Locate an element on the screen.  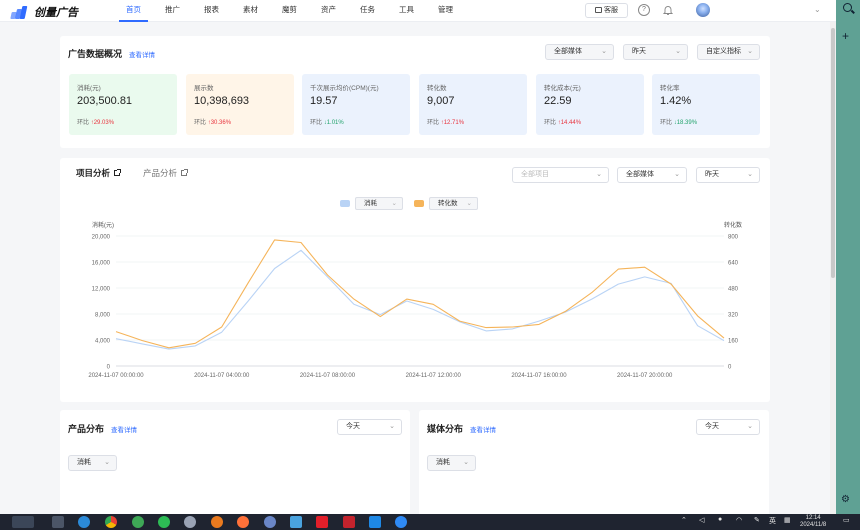
red-app-icon is located at coordinates (349, 522).